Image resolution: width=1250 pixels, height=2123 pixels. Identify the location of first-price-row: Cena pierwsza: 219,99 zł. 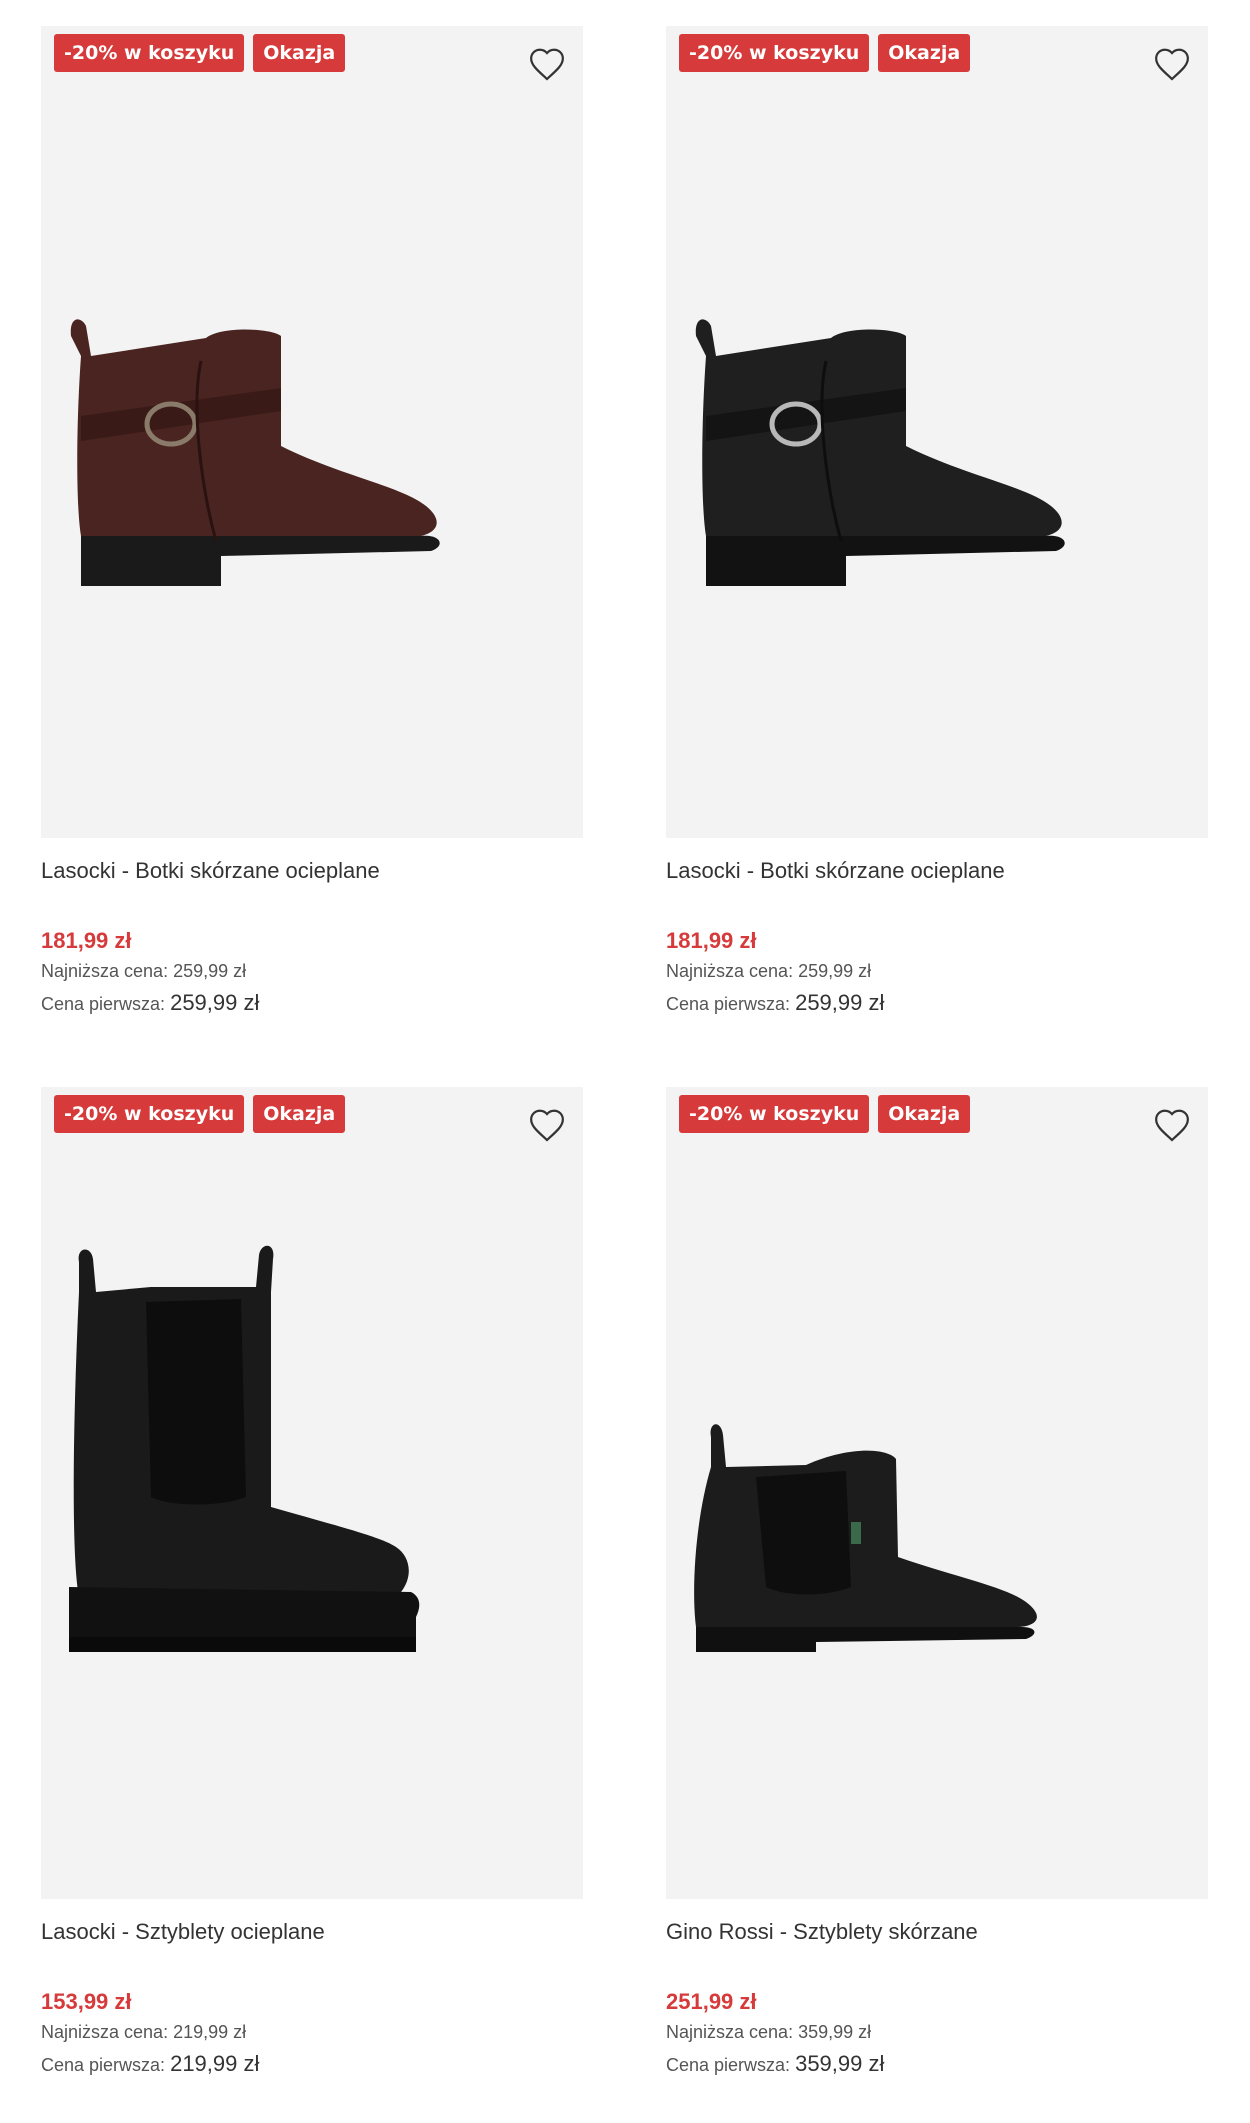
(312, 2064).